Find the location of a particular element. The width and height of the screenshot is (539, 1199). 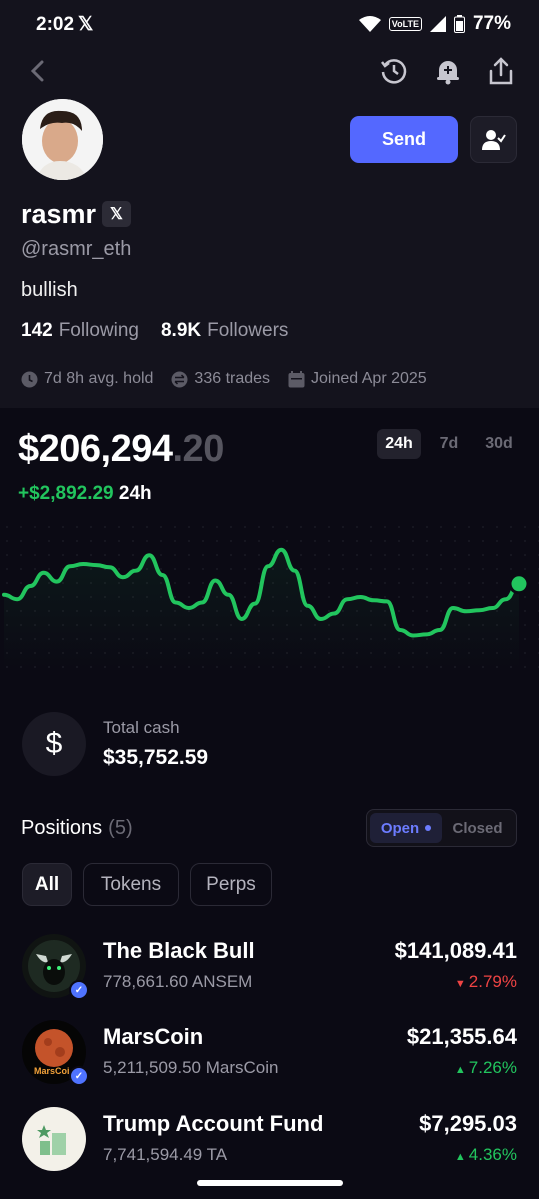

follow-user-button is located at coordinates (493, 139).